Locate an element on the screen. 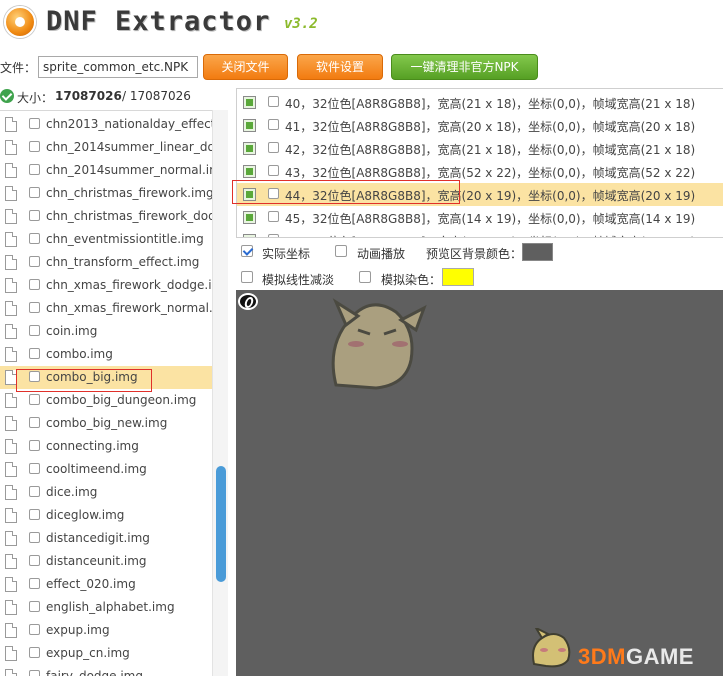 This screenshot has width=723, height=676. file-list-item: chn_xmas_firework_normal.img is located at coordinates (114, 308).